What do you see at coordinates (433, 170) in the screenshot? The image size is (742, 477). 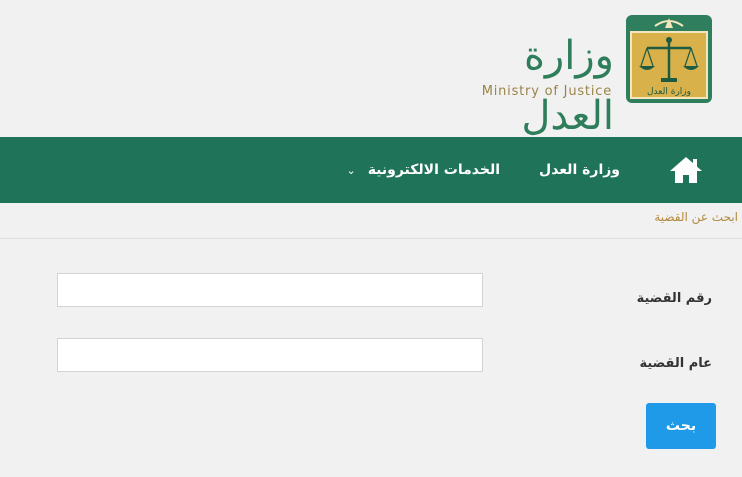 I see `nav-item-eservices-label: الخدمات الالكترونية` at bounding box center [433, 170].